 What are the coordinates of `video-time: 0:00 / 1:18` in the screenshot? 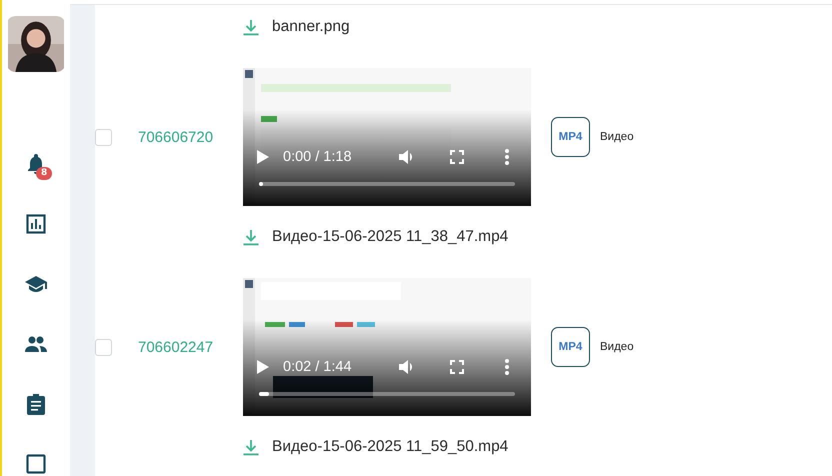 It's located at (317, 157).